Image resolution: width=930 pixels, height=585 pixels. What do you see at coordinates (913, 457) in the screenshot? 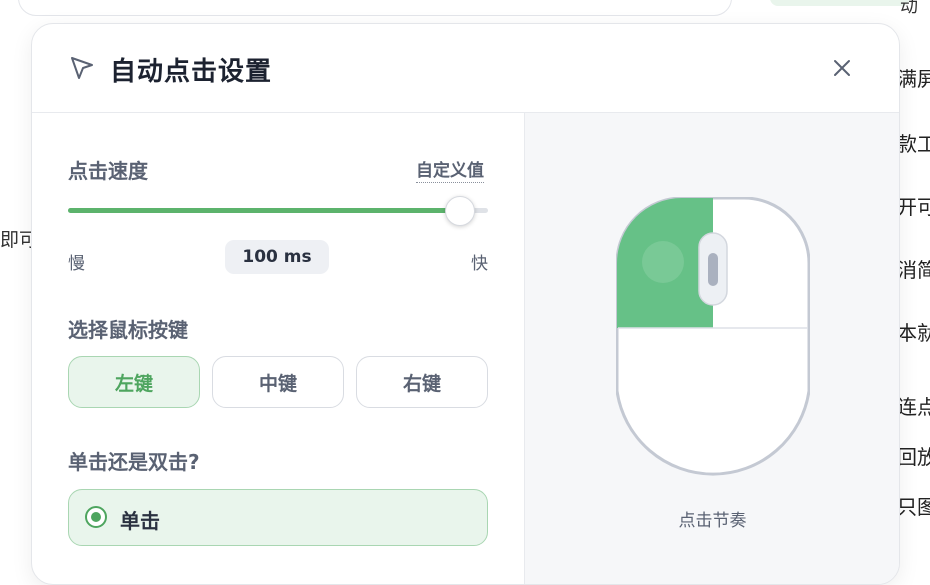
I see `background-text-fragment: 回放` at bounding box center [913, 457].